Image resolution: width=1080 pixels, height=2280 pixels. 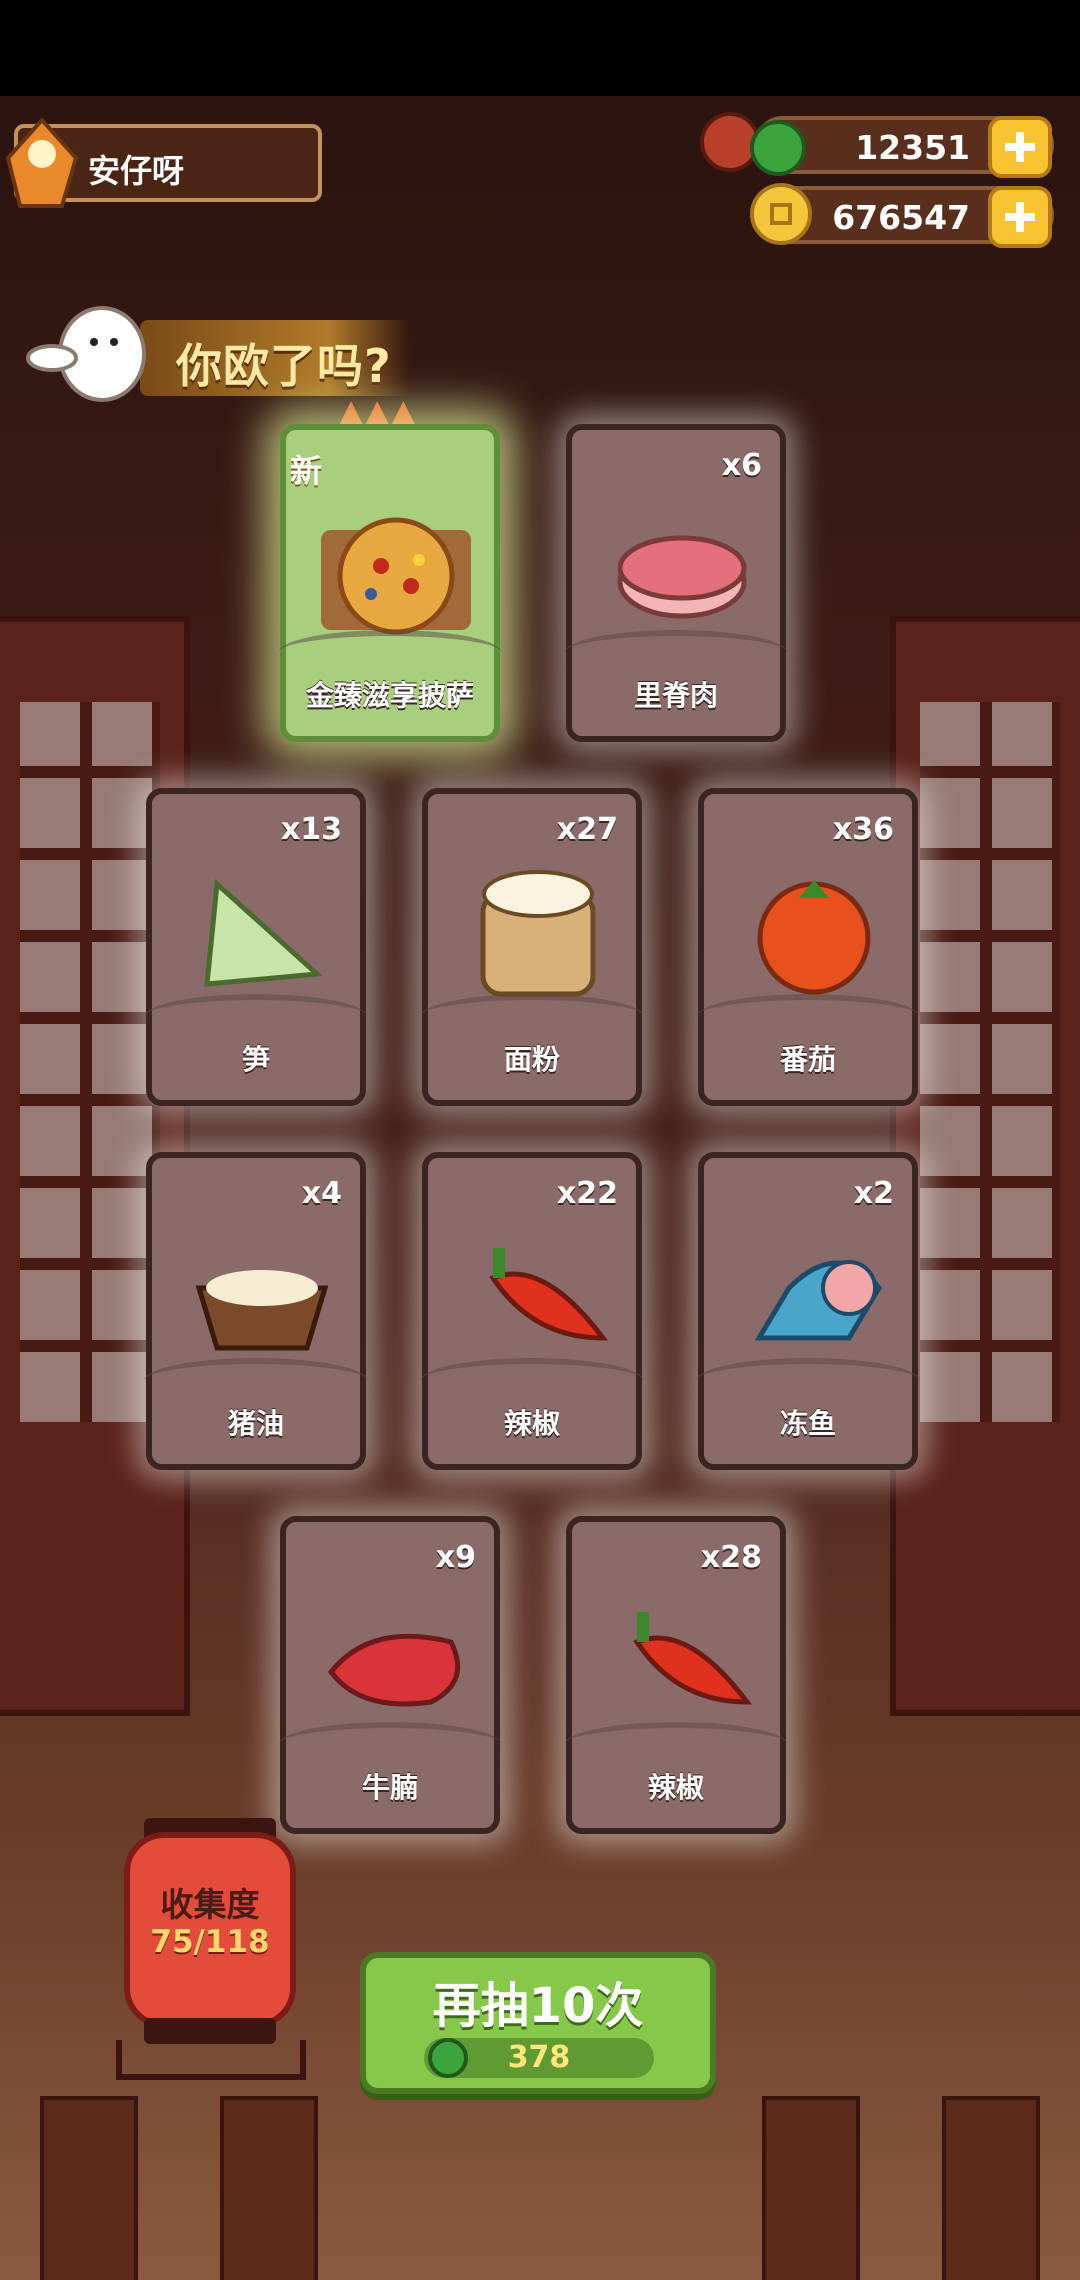 What do you see at coordinates (818, 1300) in the screenshot?
I see `frozen-fish-icon` at bounding box center [818, 1300].